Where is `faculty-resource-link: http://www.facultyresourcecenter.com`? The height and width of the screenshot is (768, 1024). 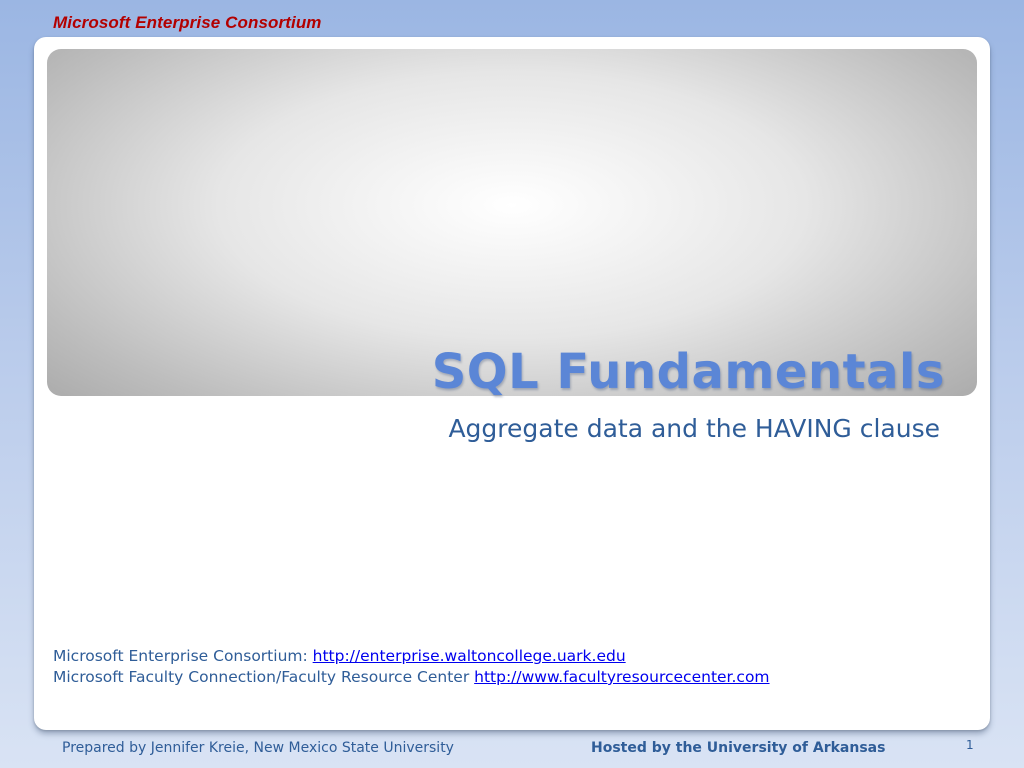
faculty-resource-link: http://www.facultyresourcecenter.com is located at coordinates (621, 677).